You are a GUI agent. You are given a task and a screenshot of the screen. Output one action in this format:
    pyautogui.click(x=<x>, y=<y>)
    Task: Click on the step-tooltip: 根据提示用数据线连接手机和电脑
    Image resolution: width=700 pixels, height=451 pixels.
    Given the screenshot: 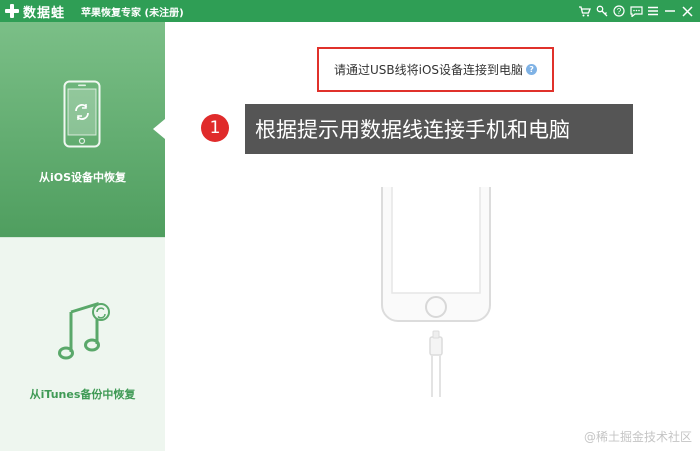 What is the action you would take?
    pyautogui.click(x=439, y=129)
    